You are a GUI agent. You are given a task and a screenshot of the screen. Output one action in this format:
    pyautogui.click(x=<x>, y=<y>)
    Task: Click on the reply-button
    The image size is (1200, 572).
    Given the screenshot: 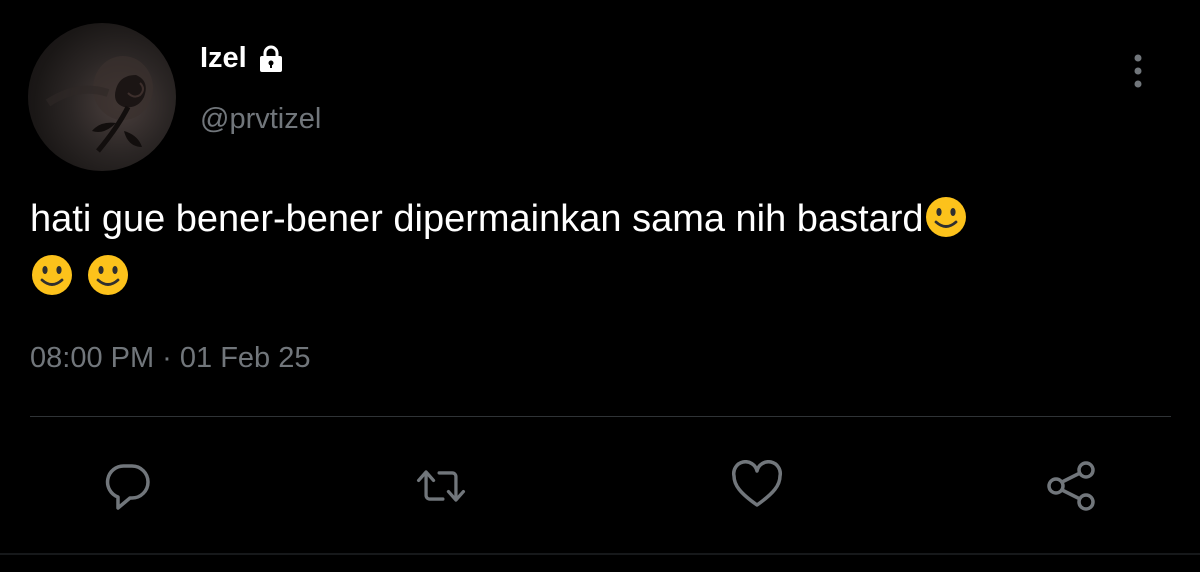 What is the action you would take?
    pyautogui.click(x=128, y=486)
    